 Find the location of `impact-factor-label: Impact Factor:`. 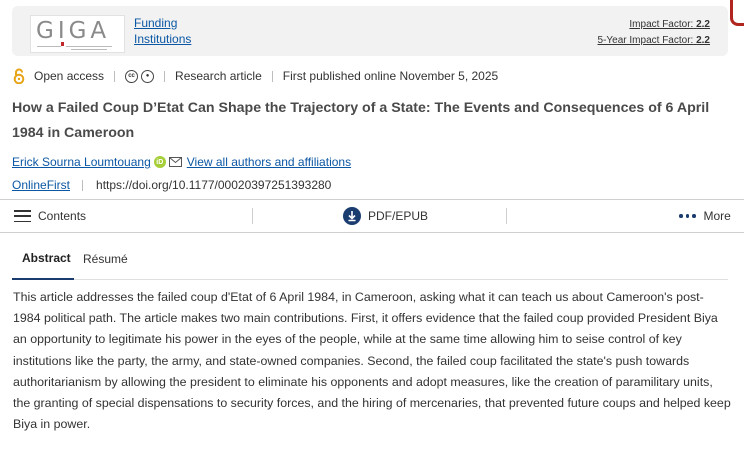

impact-factor-label: Impact Factor: is located at coordinates (661, 24).